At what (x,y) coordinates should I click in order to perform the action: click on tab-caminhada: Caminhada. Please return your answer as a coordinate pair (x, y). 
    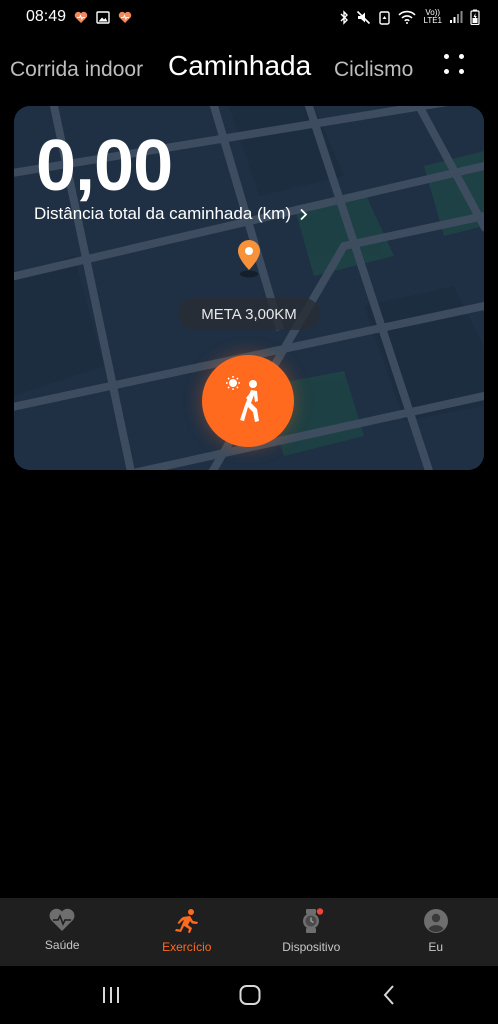
    Looking at the image, I should click on (239, 66).